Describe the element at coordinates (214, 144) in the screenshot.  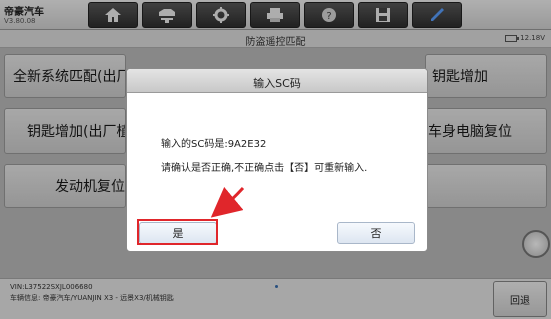
I see `sc-code-message: 输入的SC码是:9A2E32` at that location.